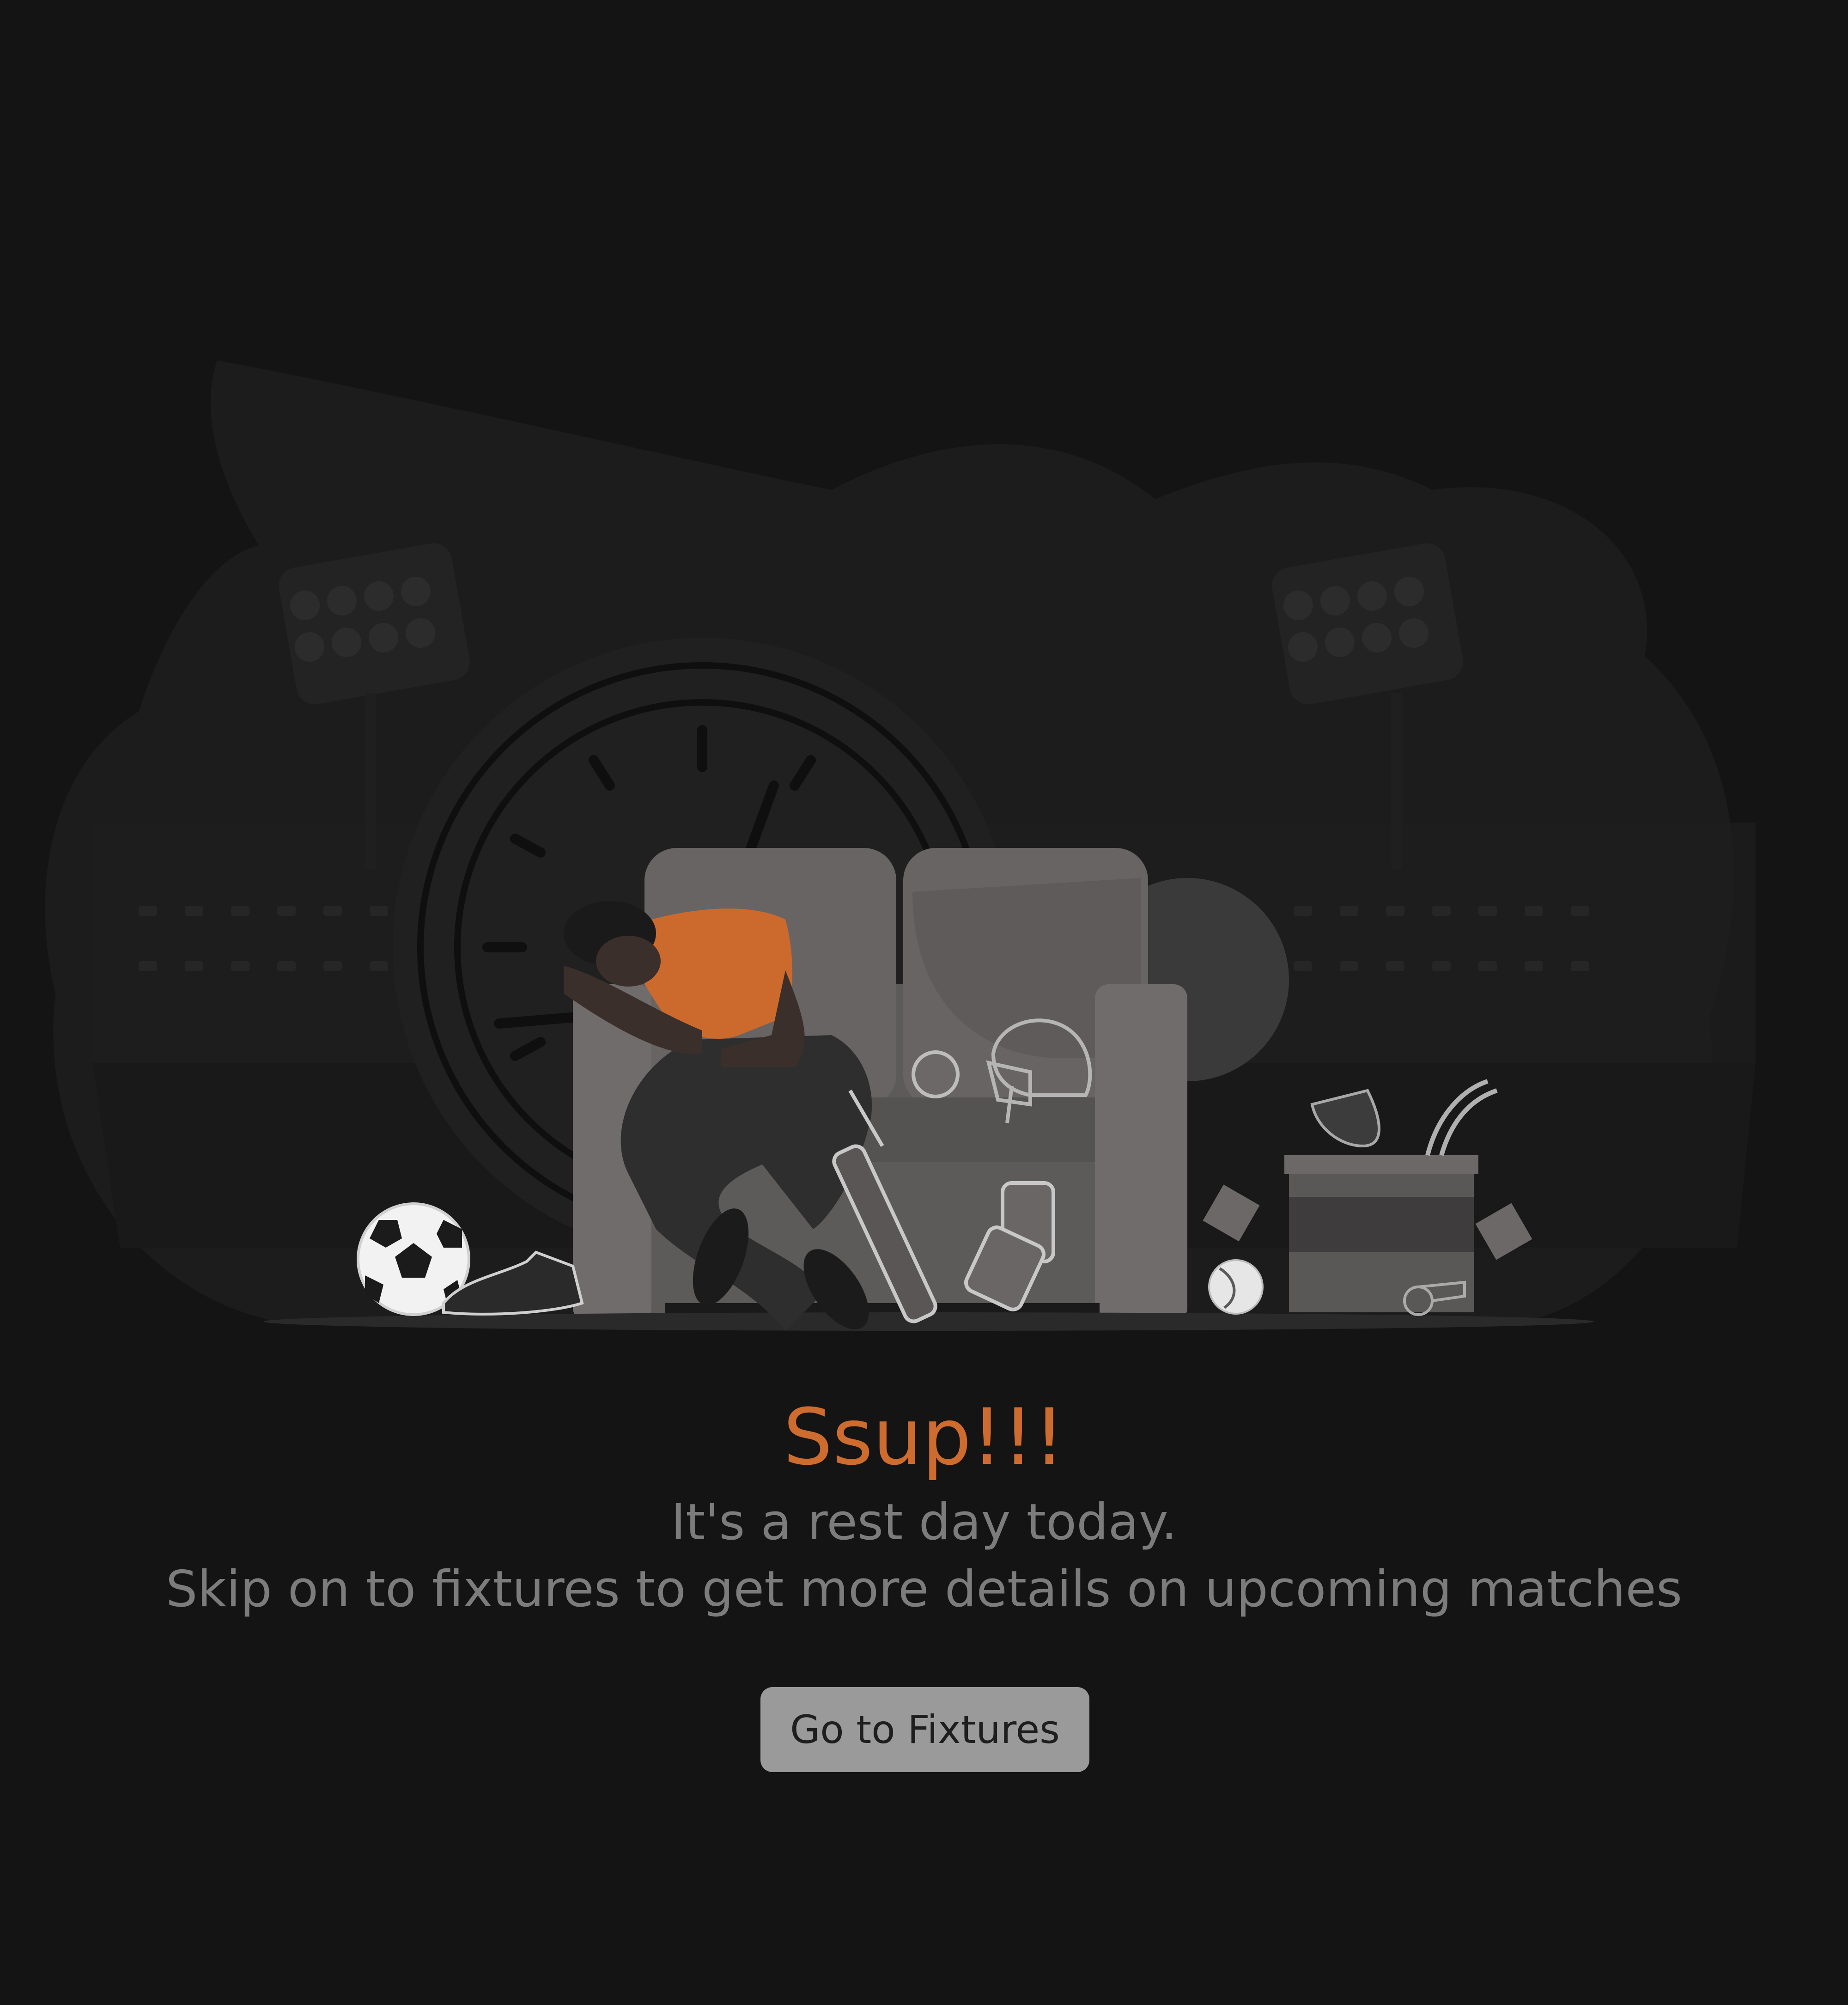  I want to click on cricket-ball-icon, so click(936, 1074).